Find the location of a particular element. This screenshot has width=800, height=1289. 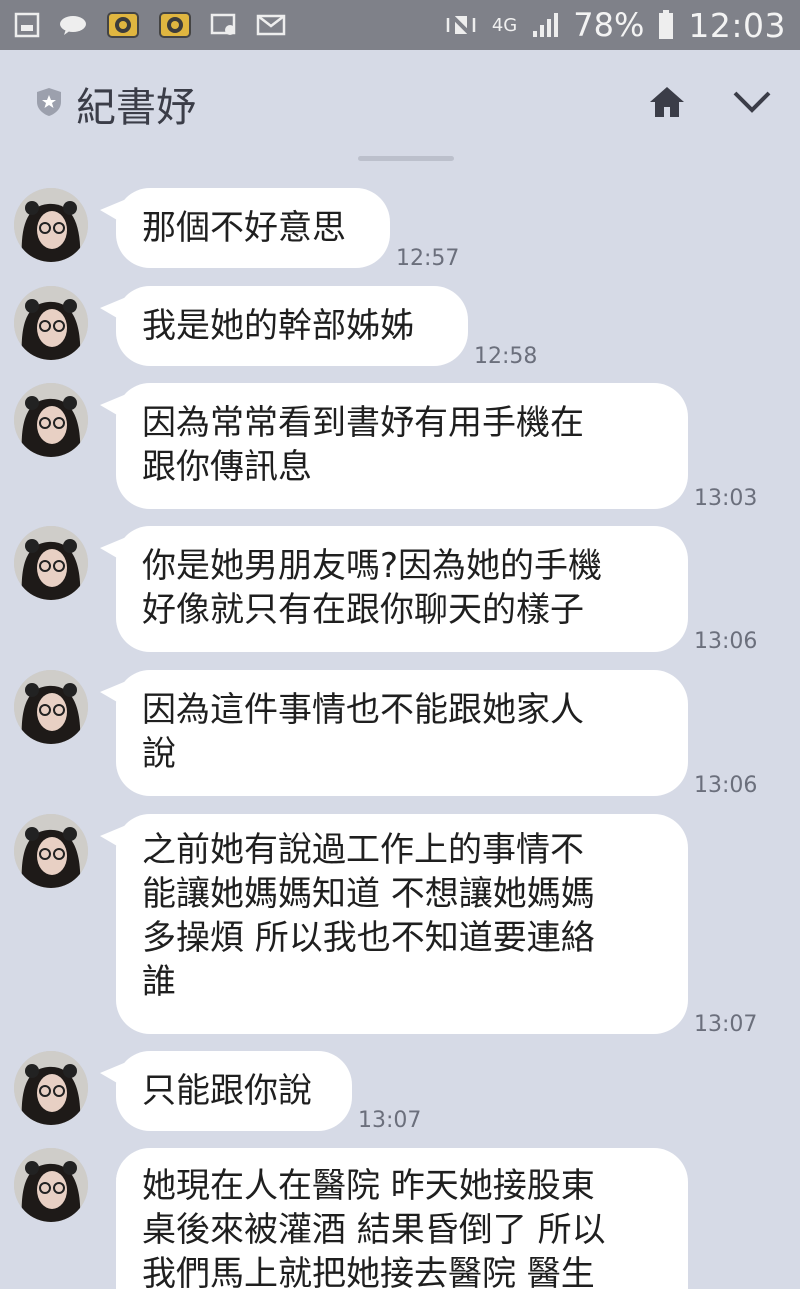

message-line: 桌後來被灌酒 結果昏倒了 所以 is located at coordinates (374, 1230).